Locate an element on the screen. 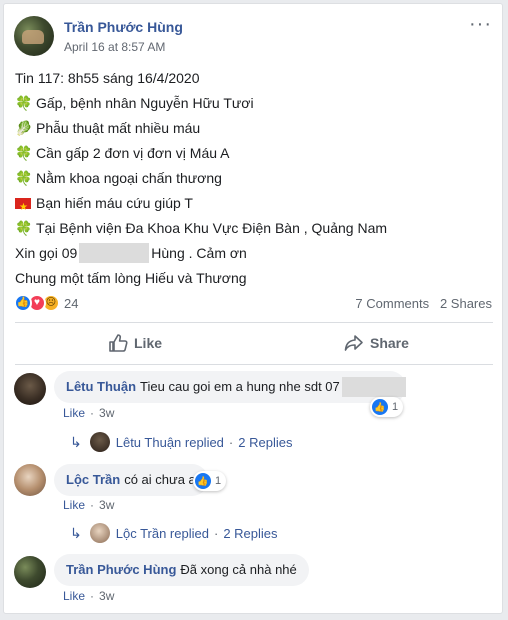 This screenshot has width=508, height=620. comment-text: có ai chưa a is located at coordinates (160, 479).